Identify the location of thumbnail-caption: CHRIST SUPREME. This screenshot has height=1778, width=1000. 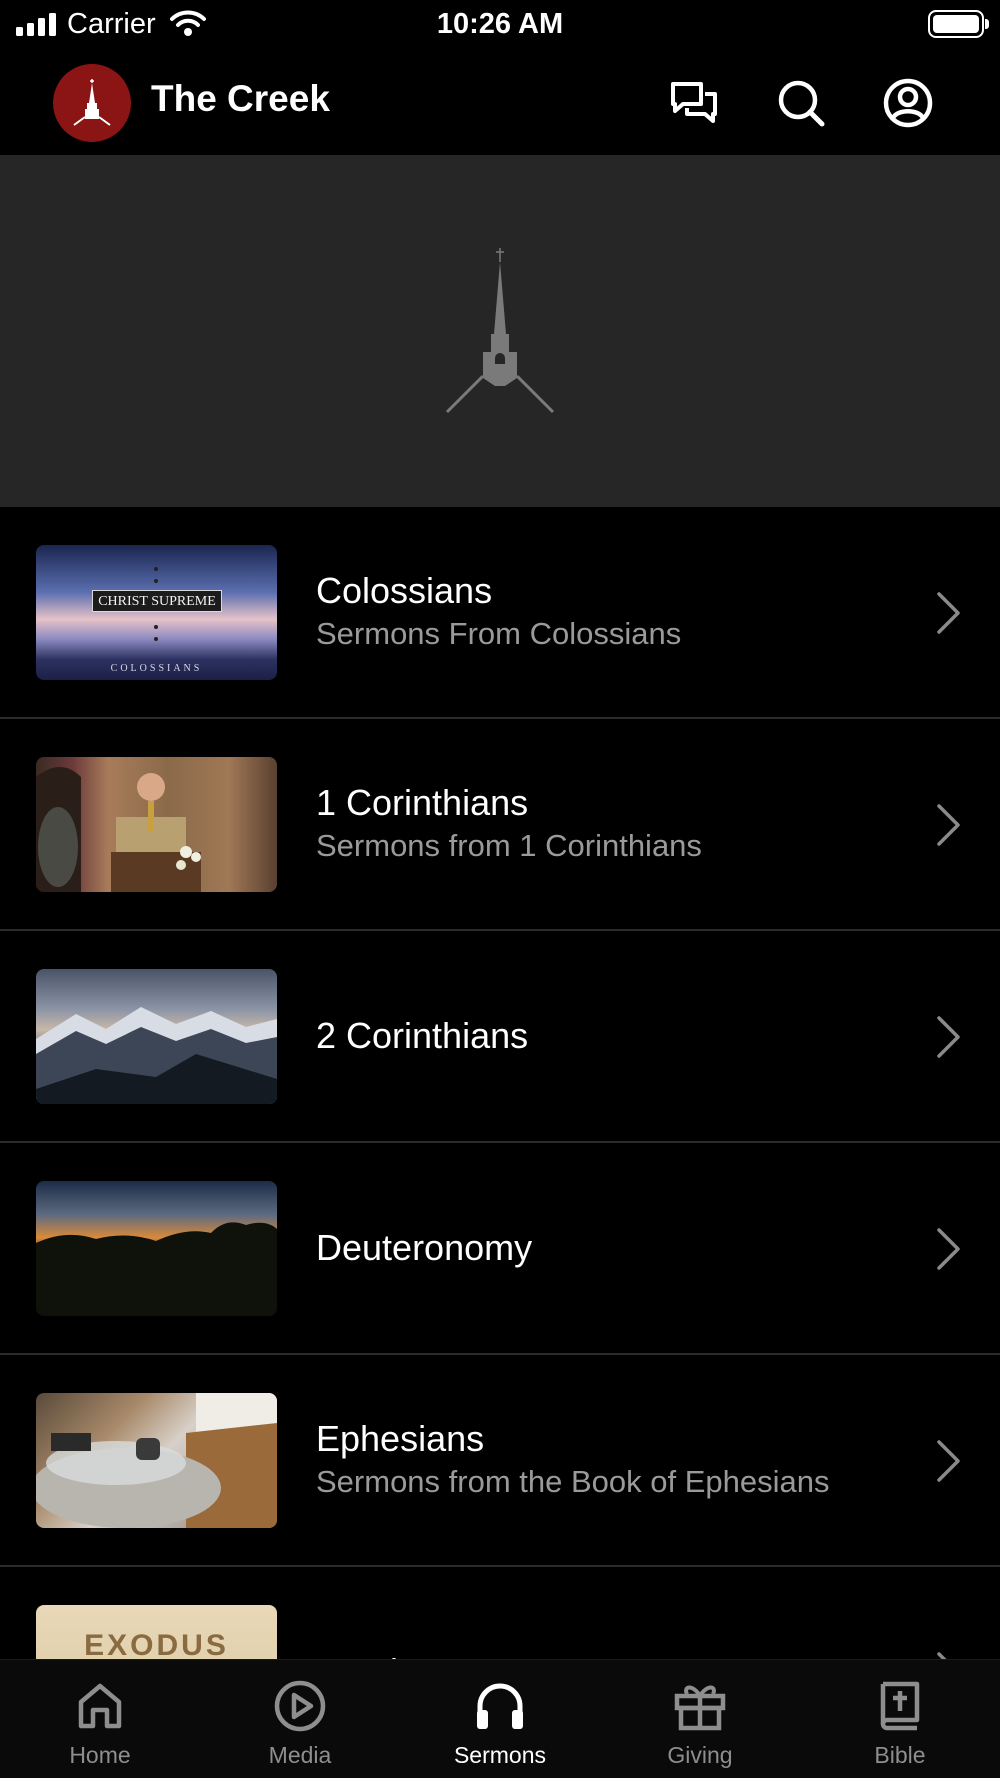
(157, 601).